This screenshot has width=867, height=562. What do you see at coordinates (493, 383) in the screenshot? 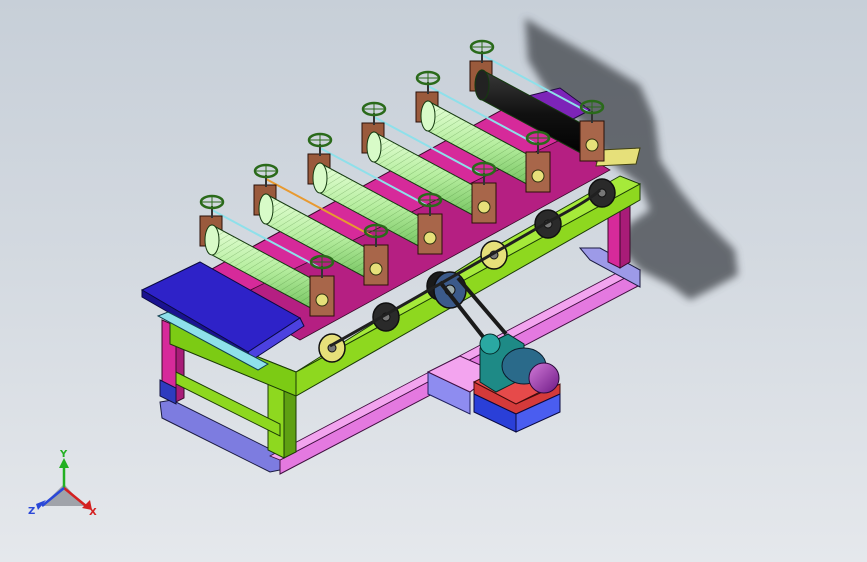
I see `motor-assembly` at bounding box center [493, 383].